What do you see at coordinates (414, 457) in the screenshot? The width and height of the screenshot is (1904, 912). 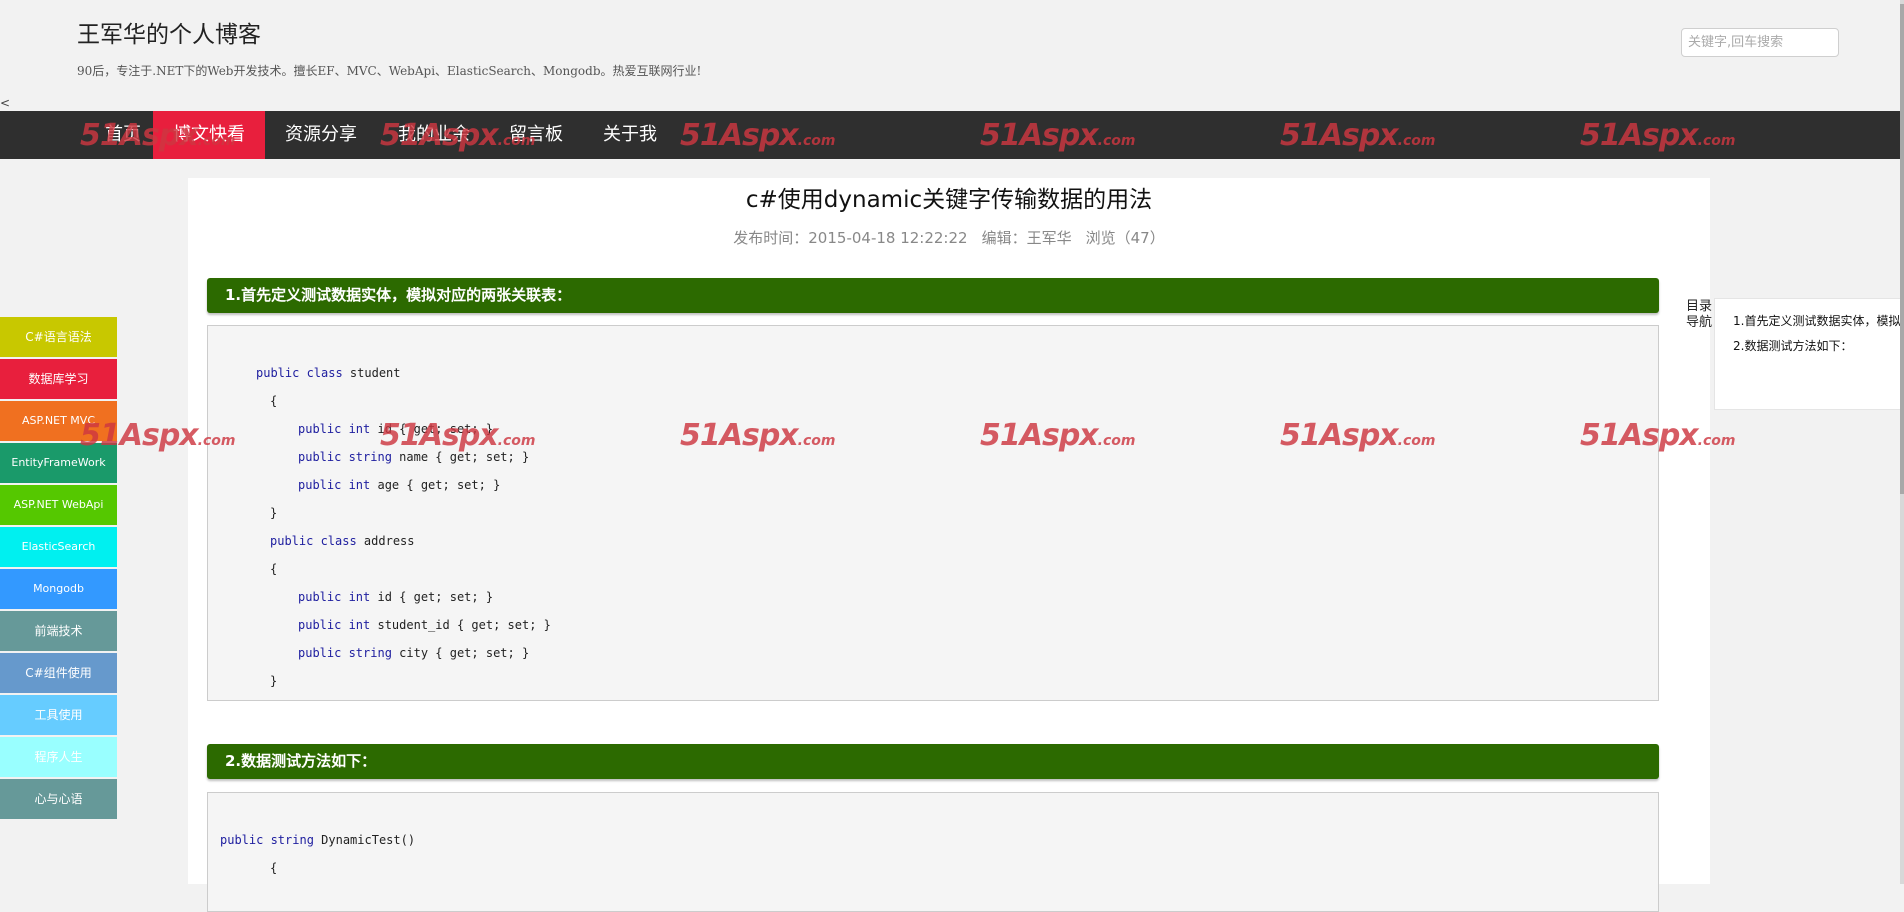 I see `code-line: public string name { get; set; }` at bounding box center [414, 457].